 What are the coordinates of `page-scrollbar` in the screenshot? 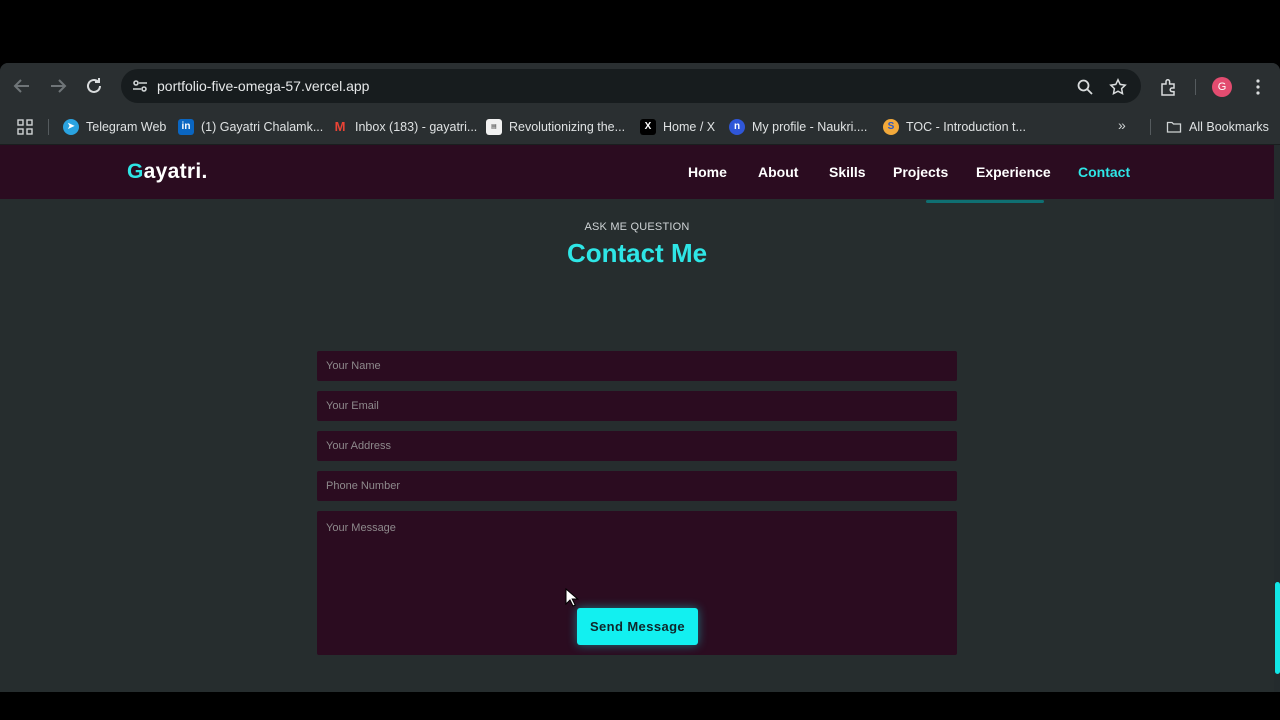 It's located at (1277, 418).